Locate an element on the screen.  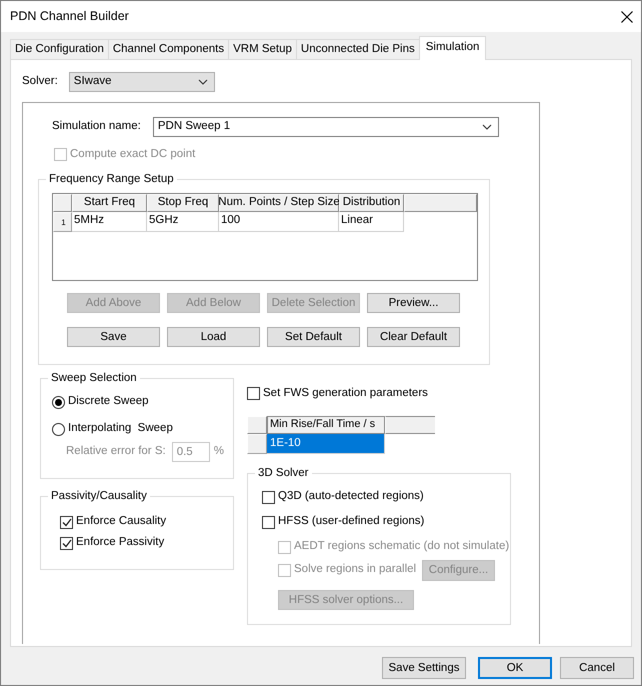
column-header: Distribution is located at coordinates (371, 203).